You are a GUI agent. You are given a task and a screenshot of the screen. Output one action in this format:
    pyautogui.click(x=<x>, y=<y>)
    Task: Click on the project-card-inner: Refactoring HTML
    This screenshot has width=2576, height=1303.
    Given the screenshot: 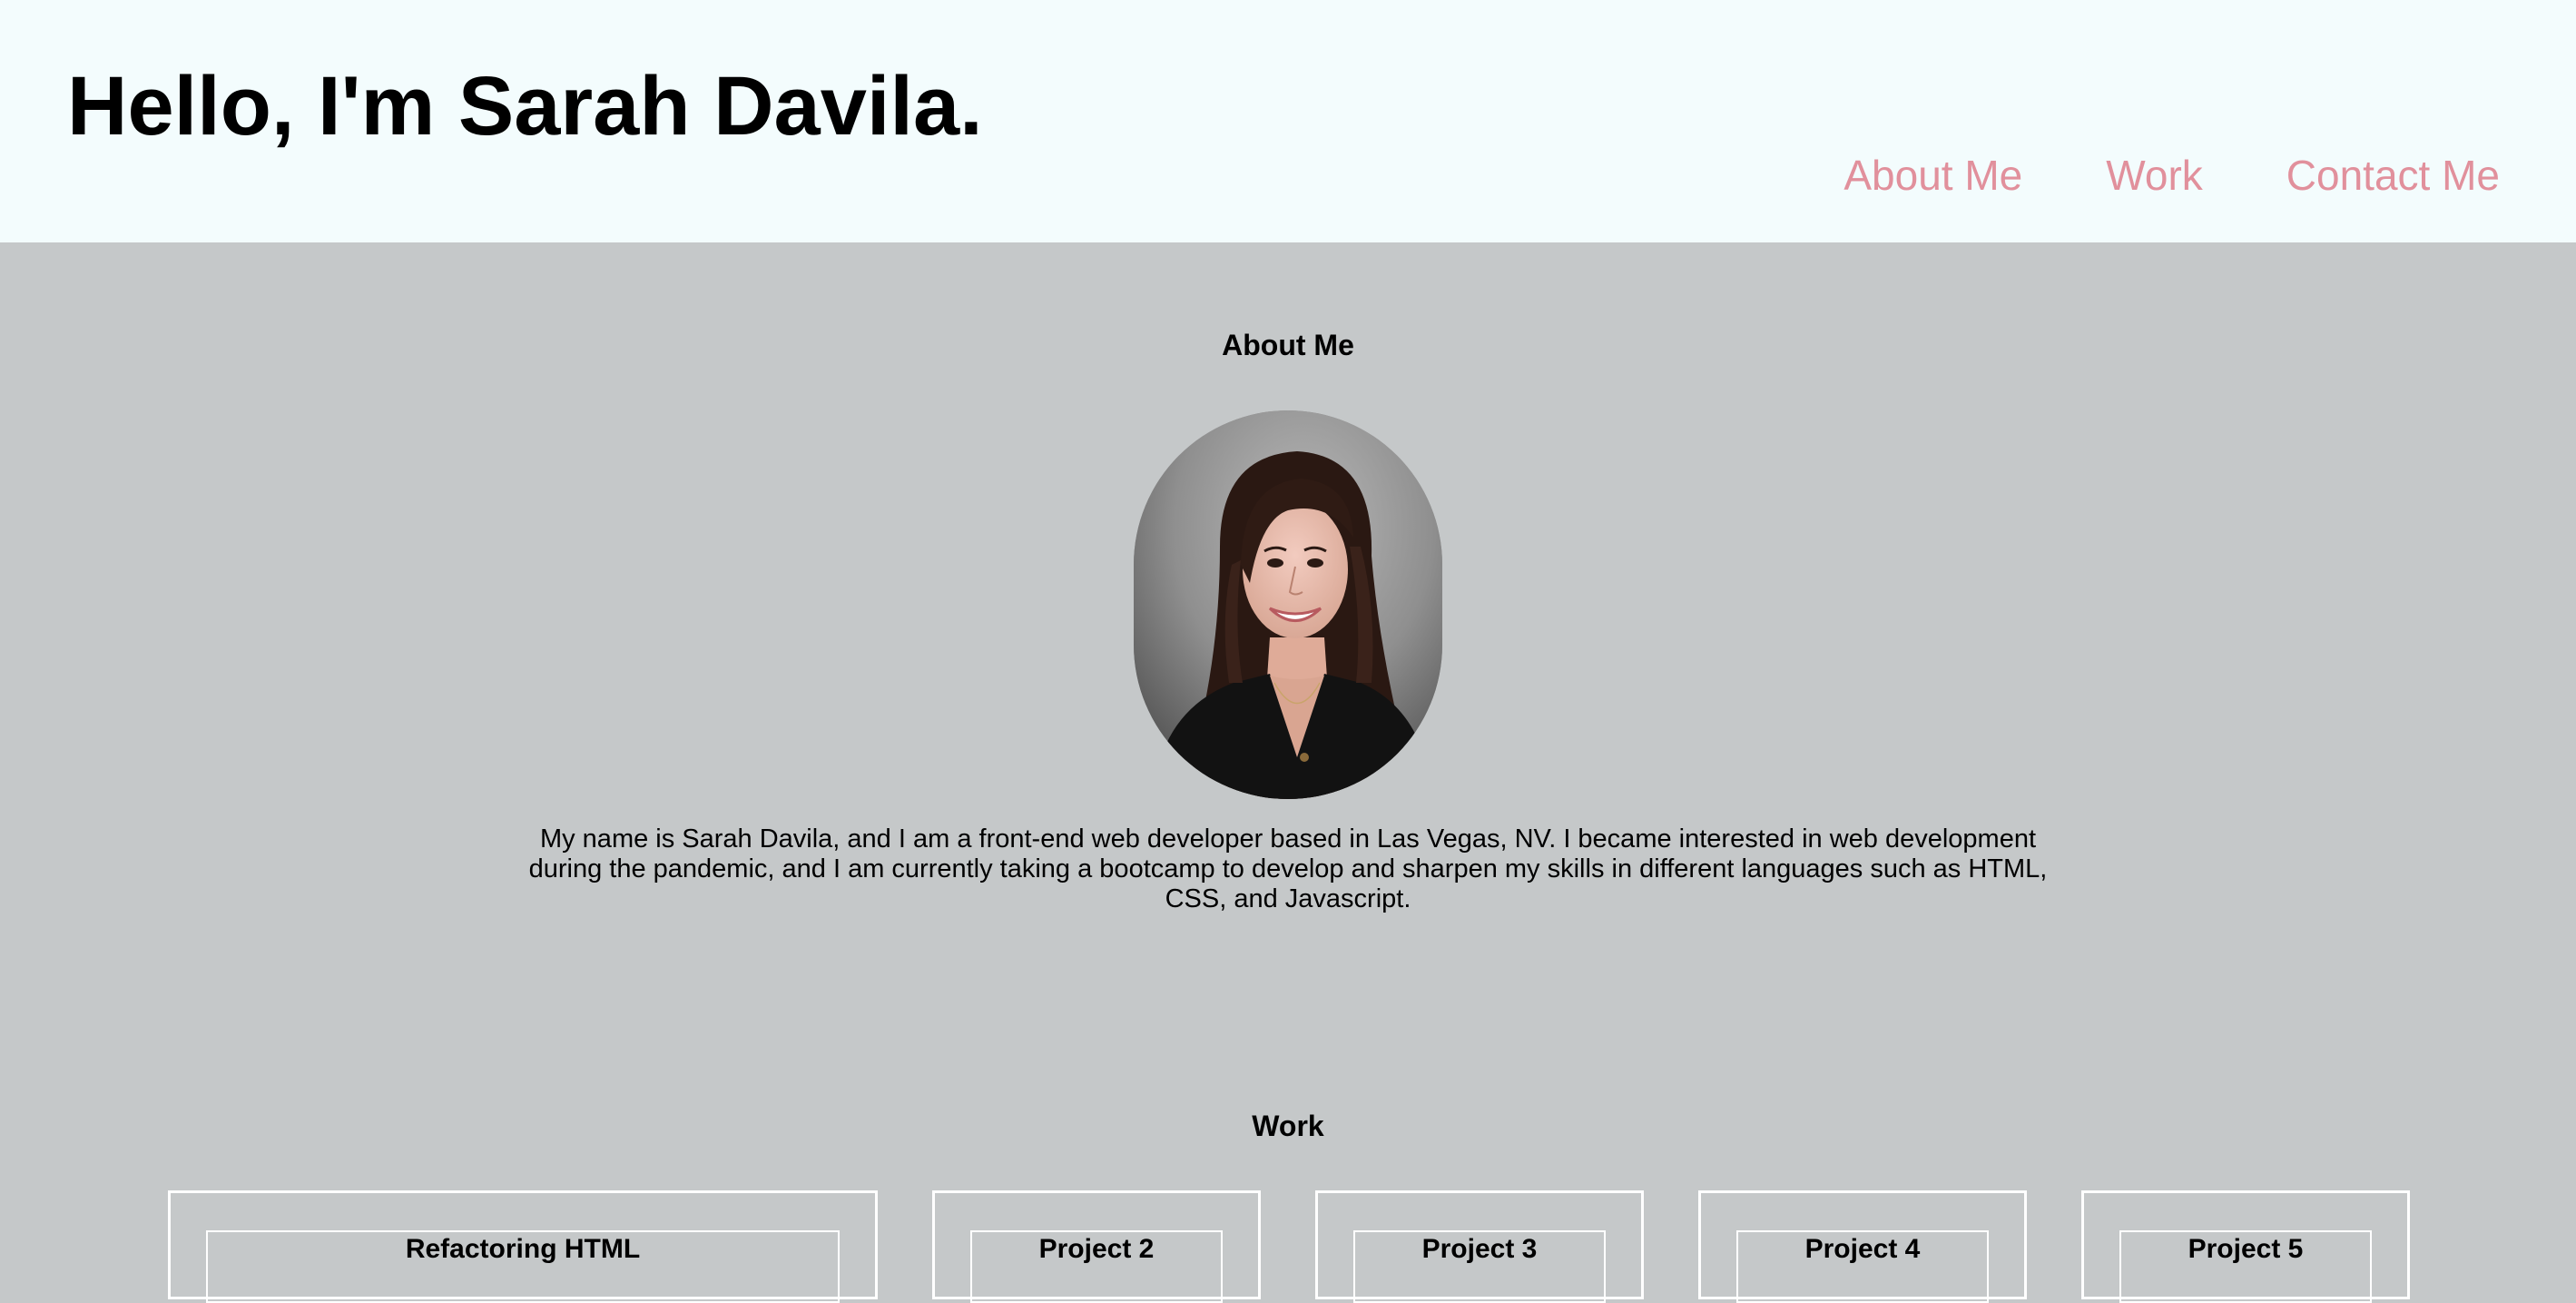 What is the action you would take?
    pyautogui.click(x=523, y=1266)
    